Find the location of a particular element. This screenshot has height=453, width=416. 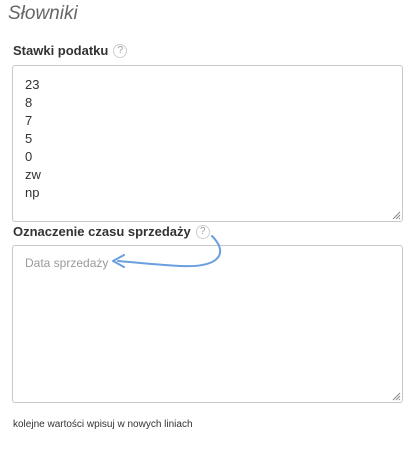

page-title: Słowniki is located at coordinates (43, 13).